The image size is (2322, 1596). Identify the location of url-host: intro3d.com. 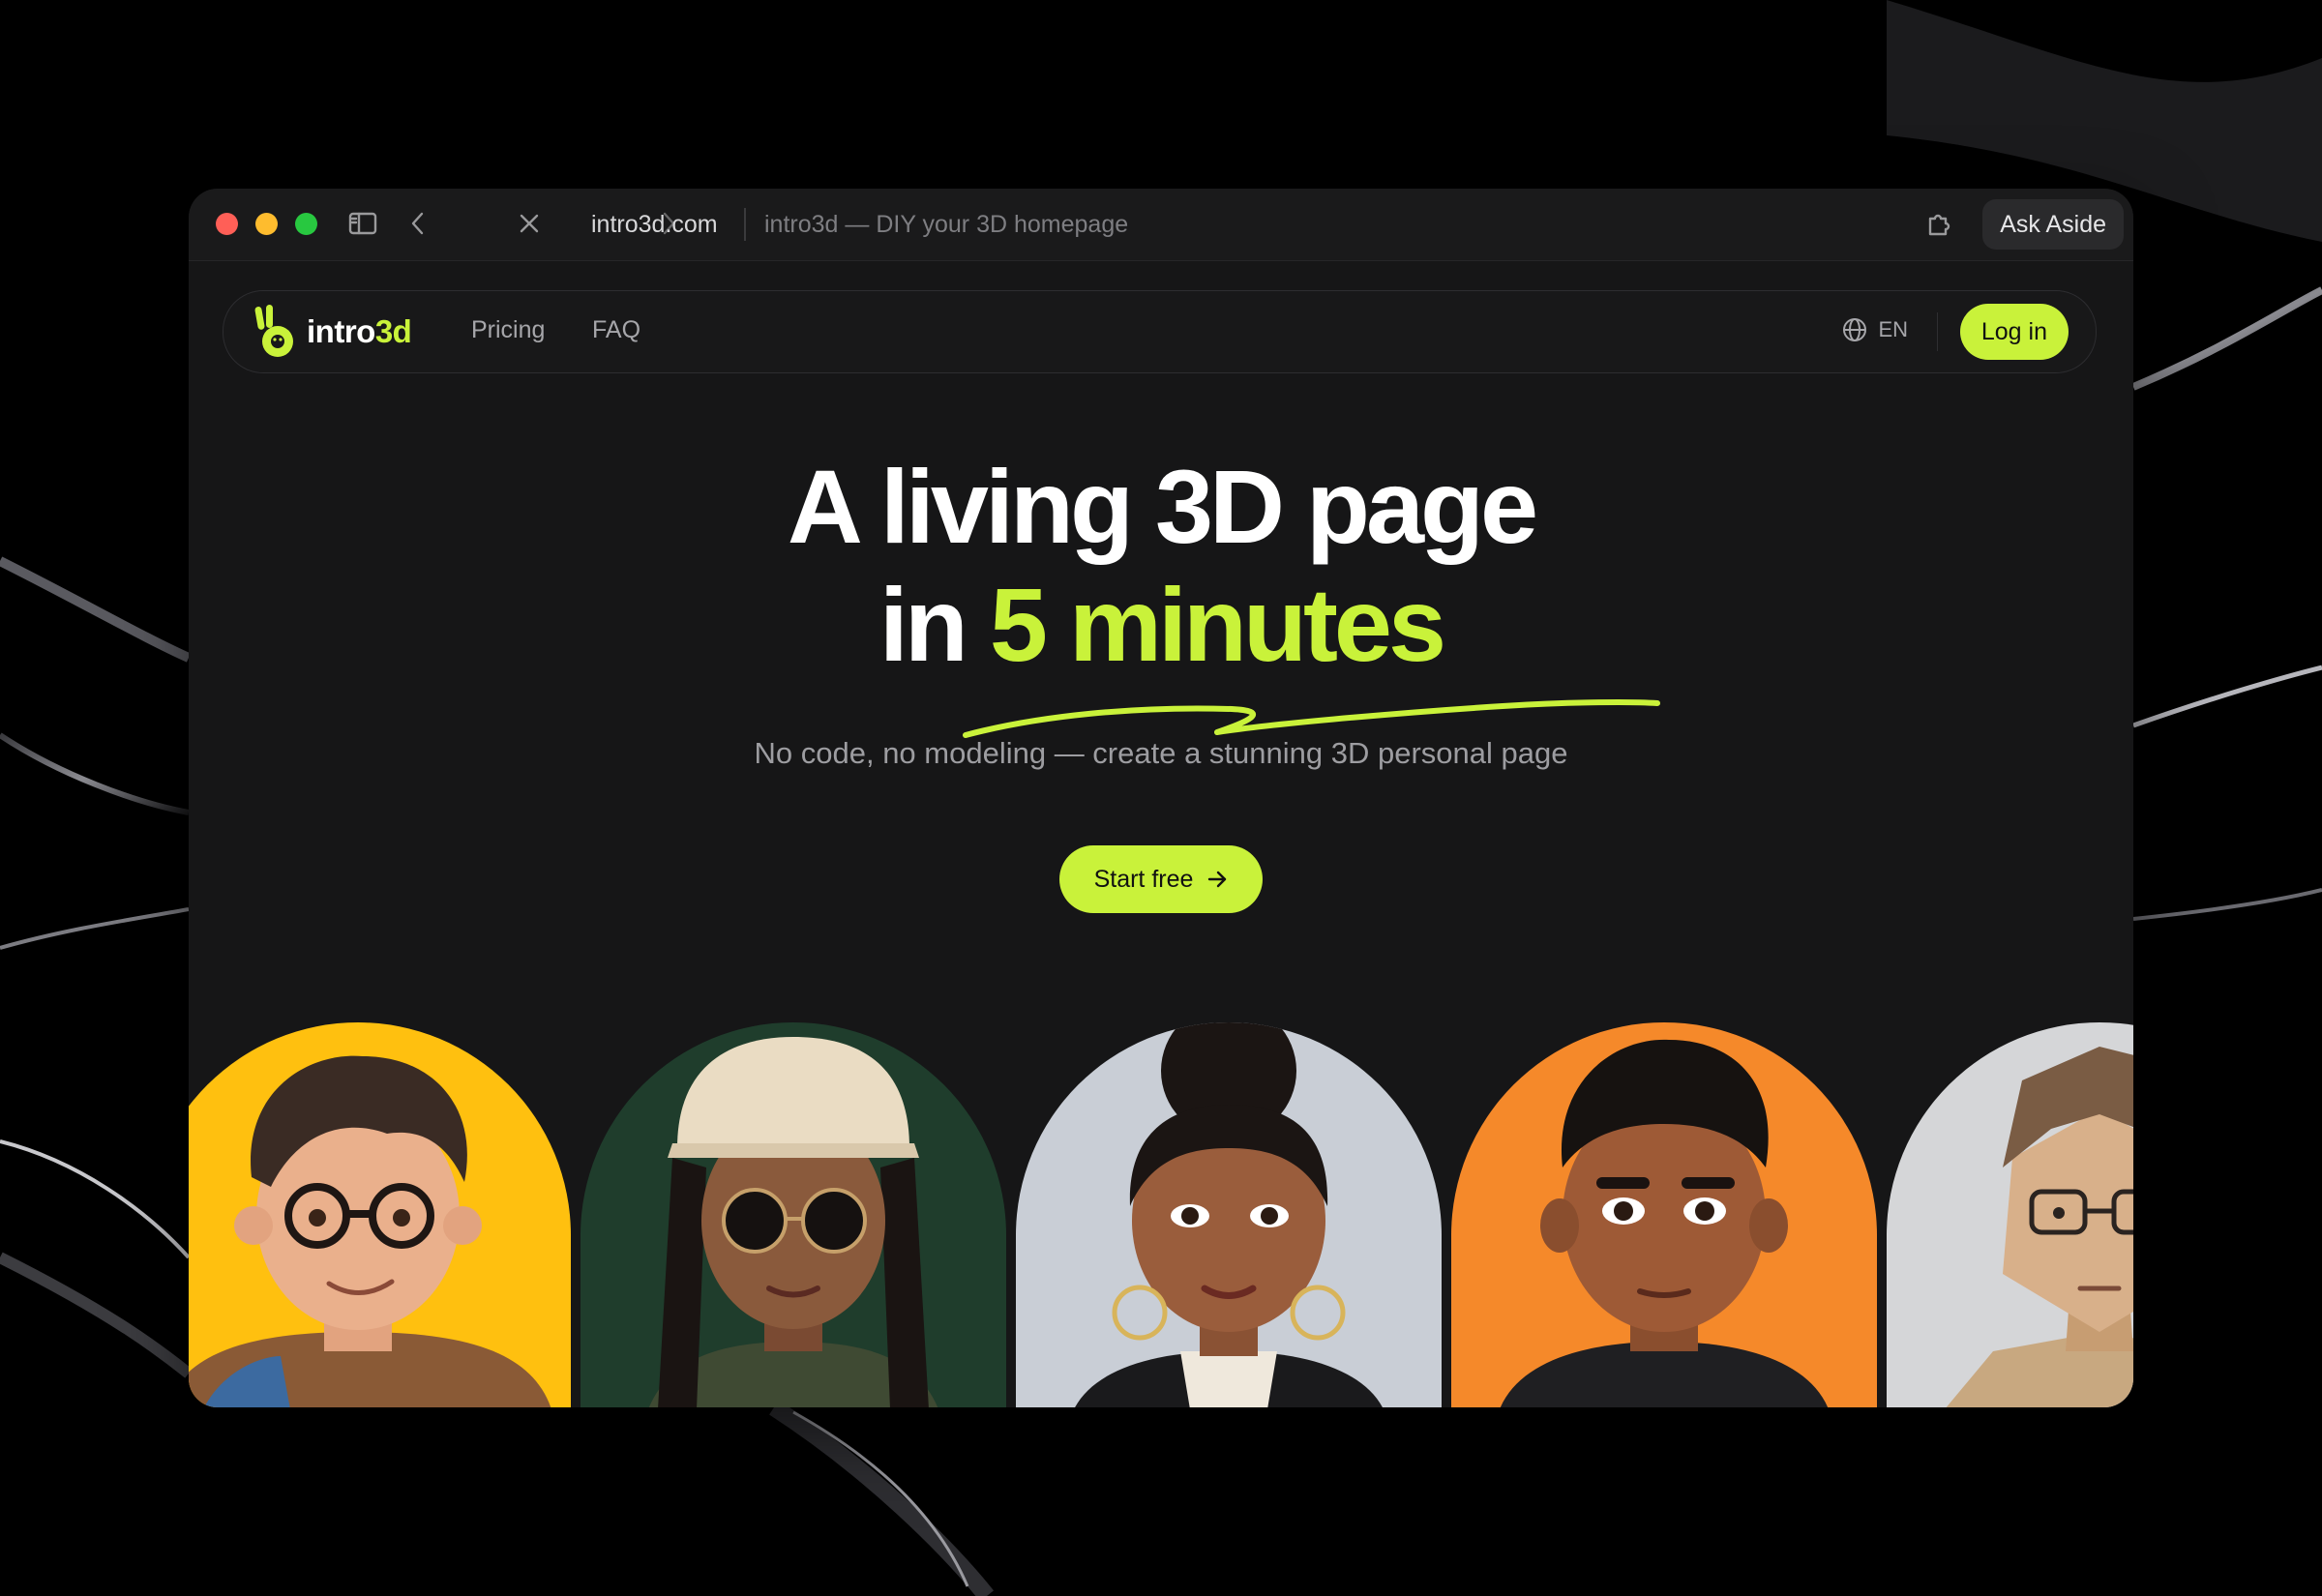
(654, 224).